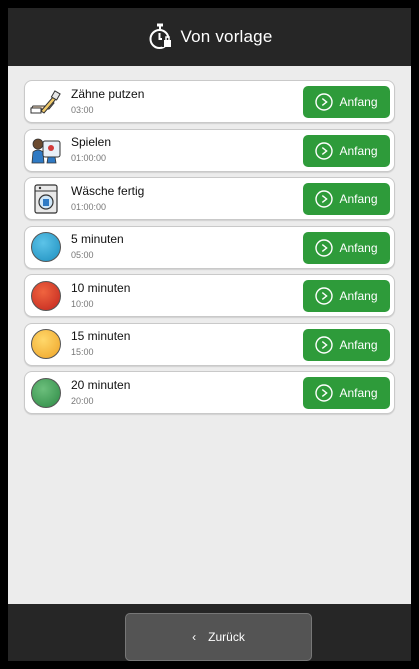 This screenshot has height=669, width=419. What do you see at coordinates (46, 150) in the screenshot?
I see `children-playing-icon` at bounding box center [46, 150].